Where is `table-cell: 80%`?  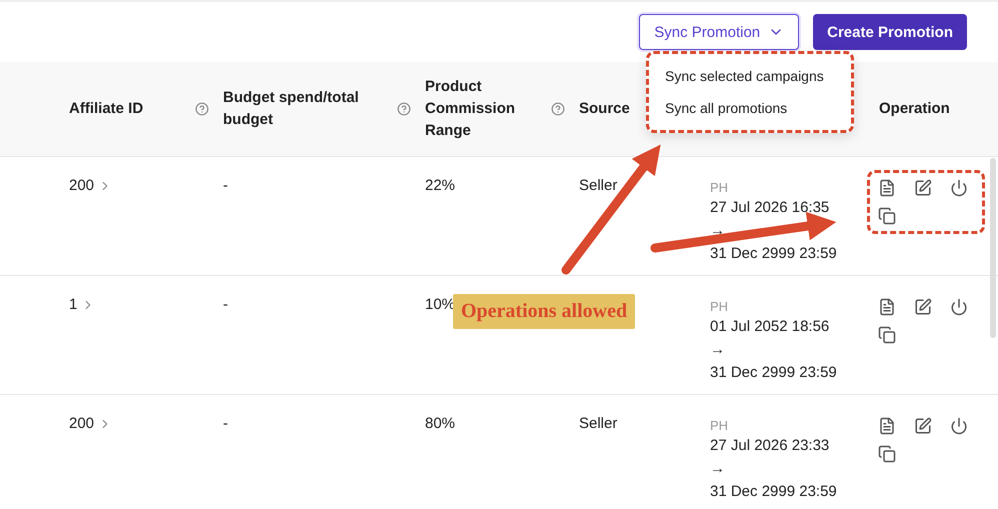 table-cell: 80% is located at coordinates (440, 423).